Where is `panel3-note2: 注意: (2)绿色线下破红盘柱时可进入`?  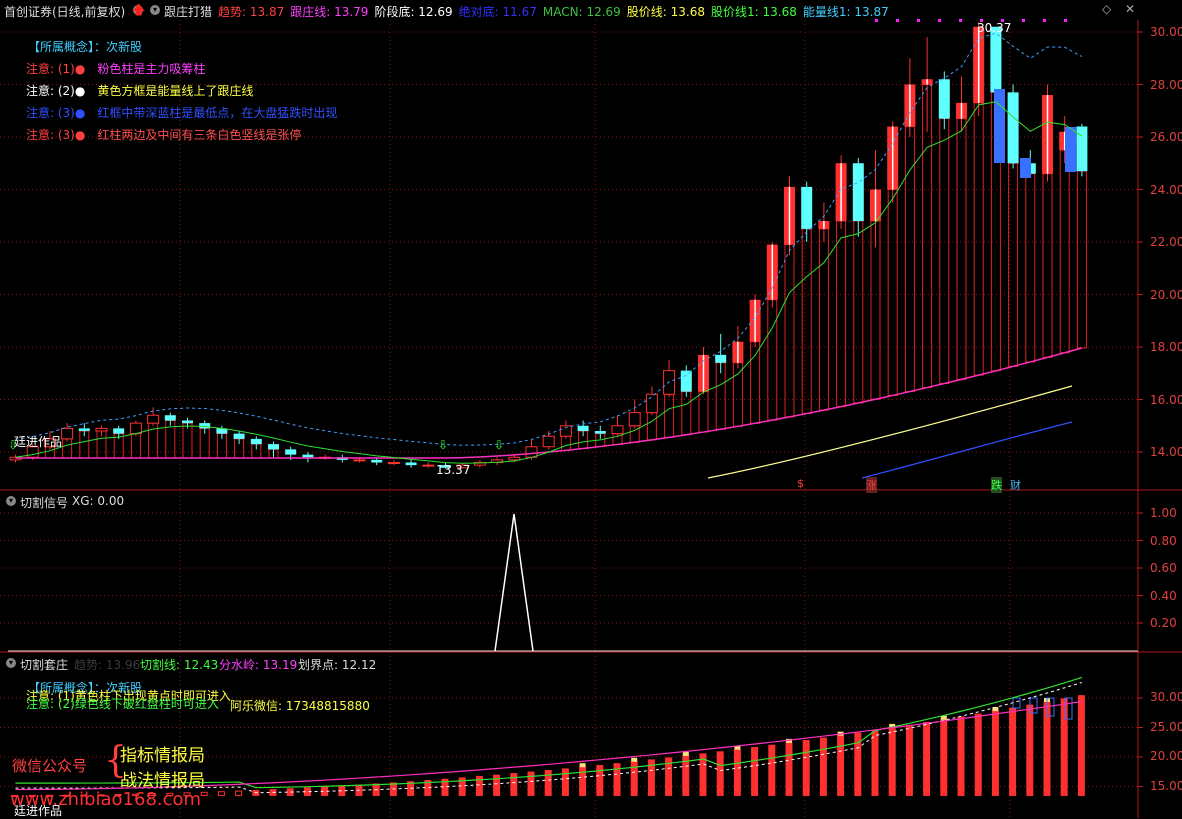
panel3-note2: 注意: (2)绿色线下破红盘柱时可进入 is located at coordinates (122, 704).